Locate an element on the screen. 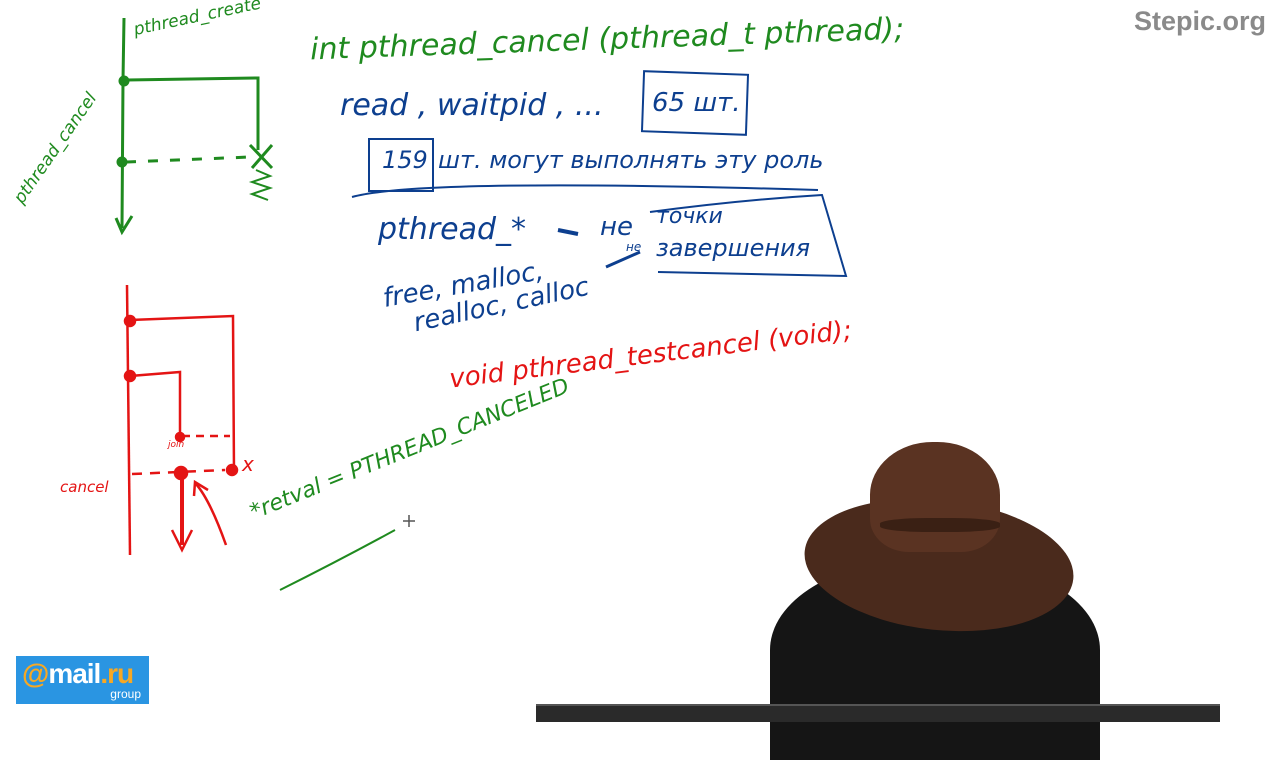 This screenshot has width=1280, height=760. laptop-edge is located at coordinates (878, 713).